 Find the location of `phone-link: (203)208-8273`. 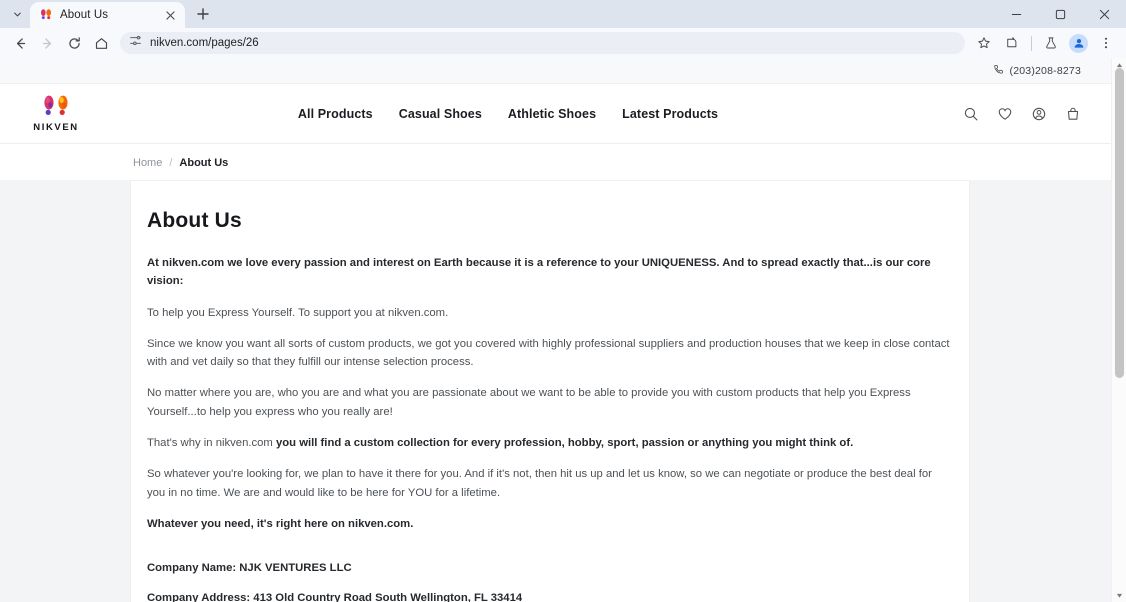

phone-link: (203)208-8273 is located at coordinates (1037, 71).